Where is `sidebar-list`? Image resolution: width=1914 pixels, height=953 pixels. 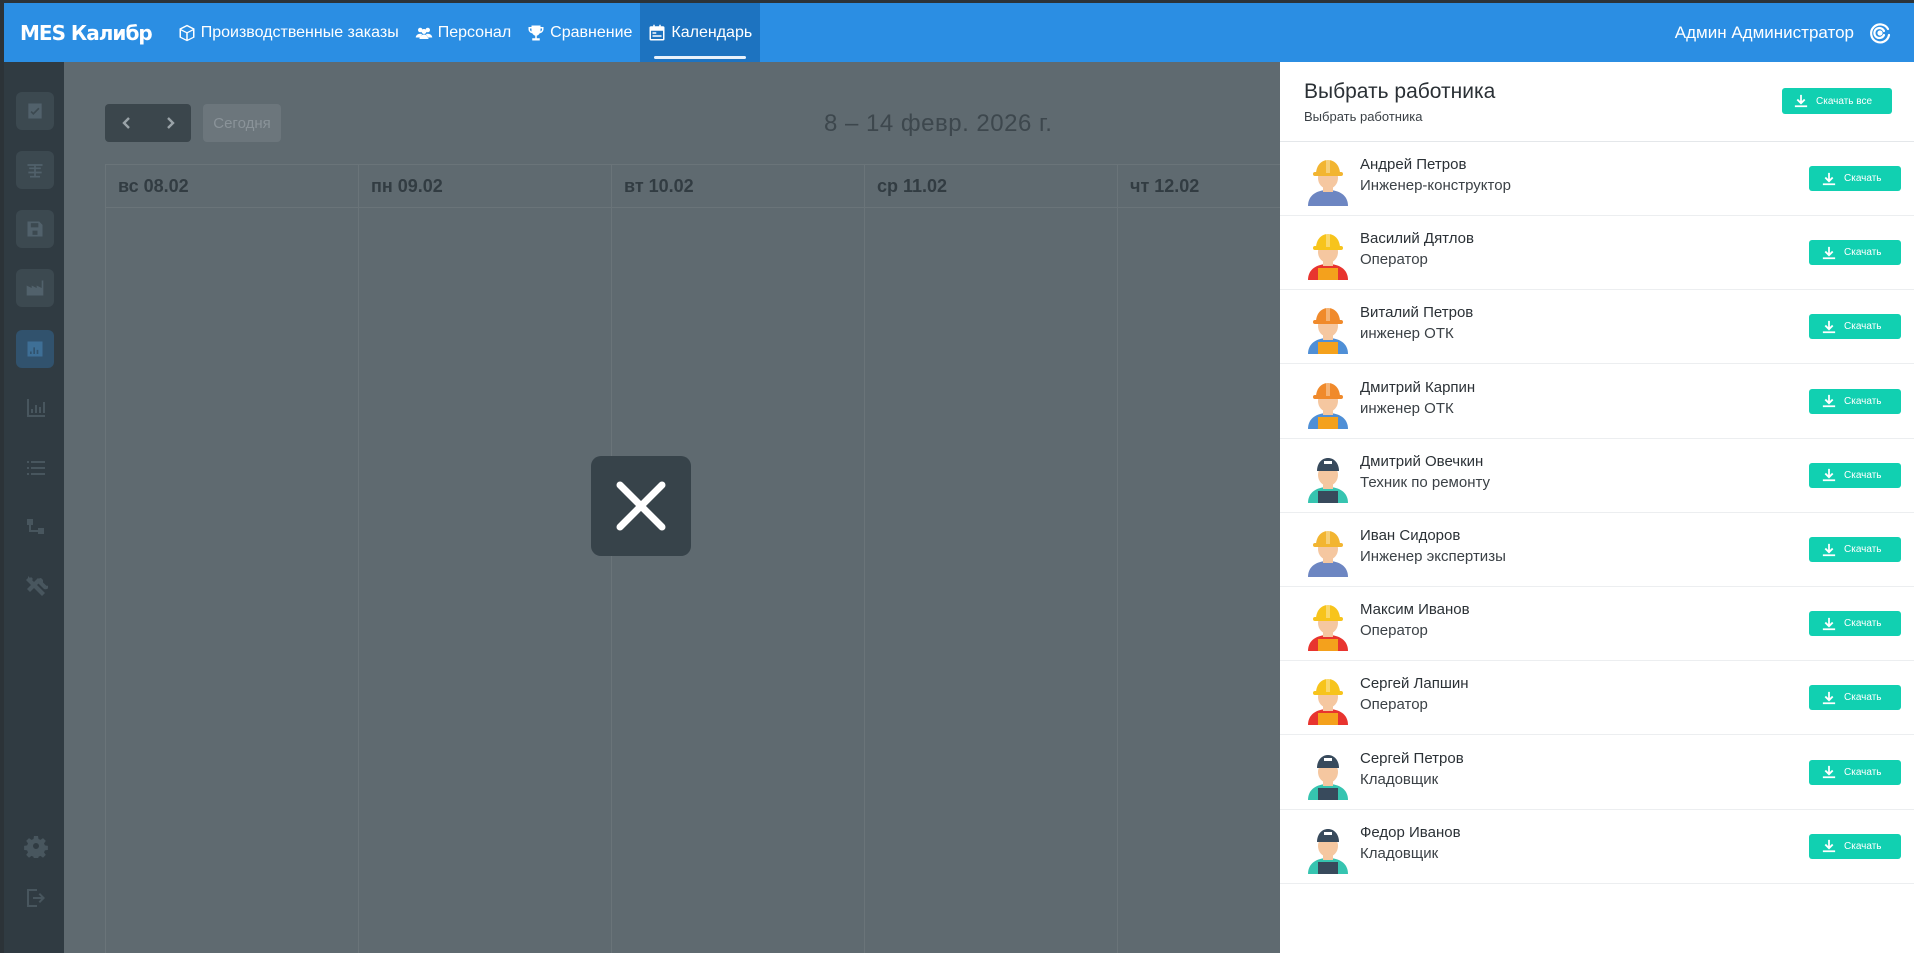 sidebar-list is located at coordinates (36, 468).